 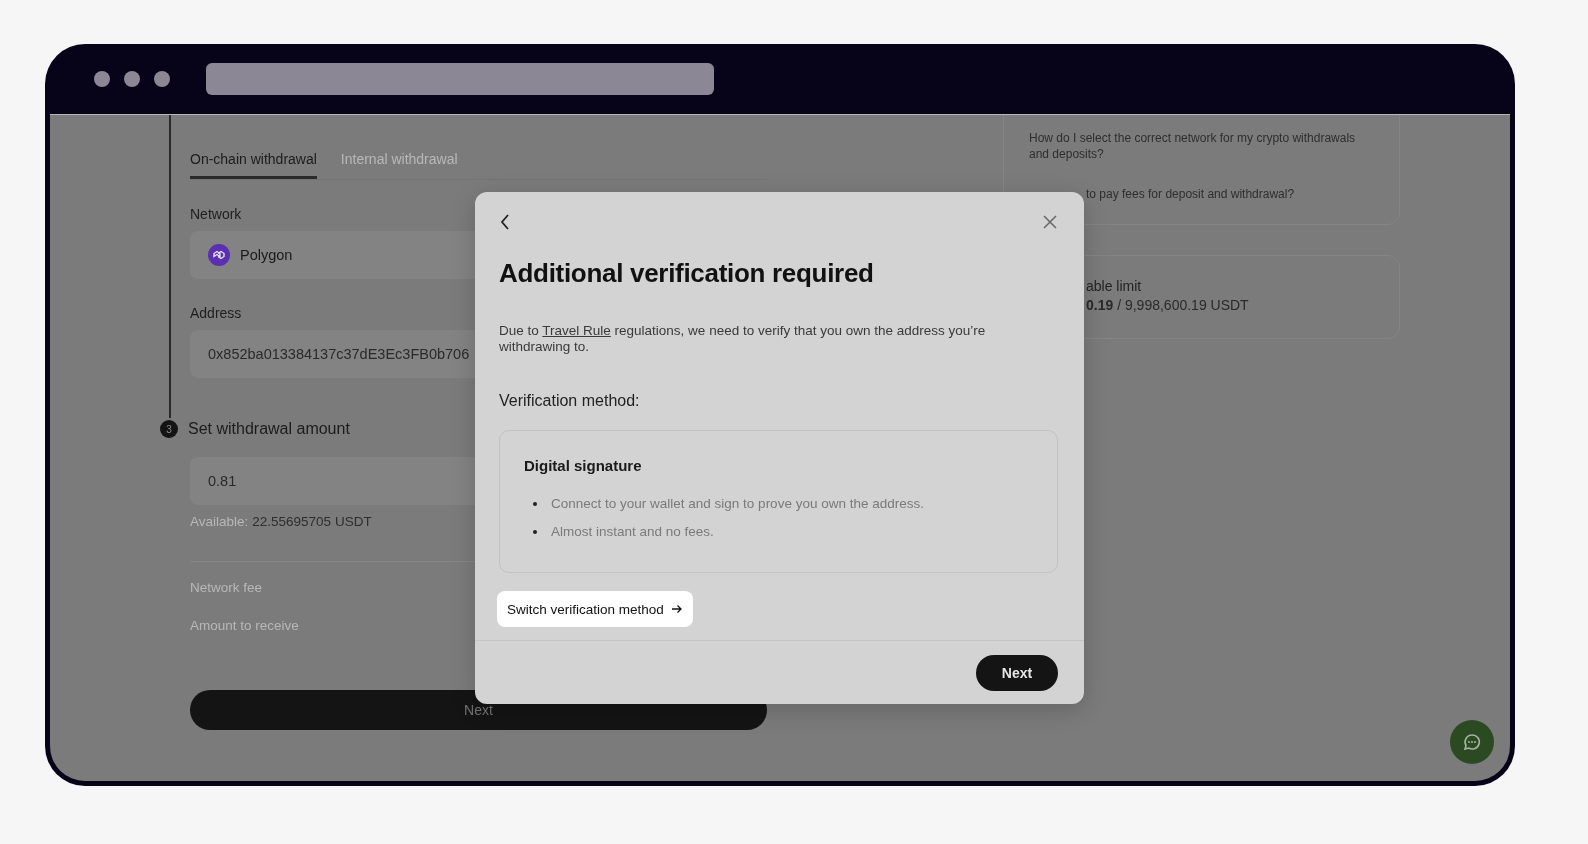 I want to click on method-point: Connect to your wallet and sign to prove you own the address., so click(x=737, y=503).